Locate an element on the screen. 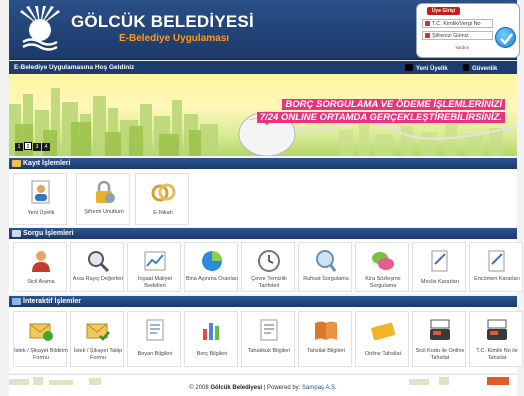 This screenshot has height=396, width=524. tile-e-nikah: E-Nikah is located at coordinates (162, 199).